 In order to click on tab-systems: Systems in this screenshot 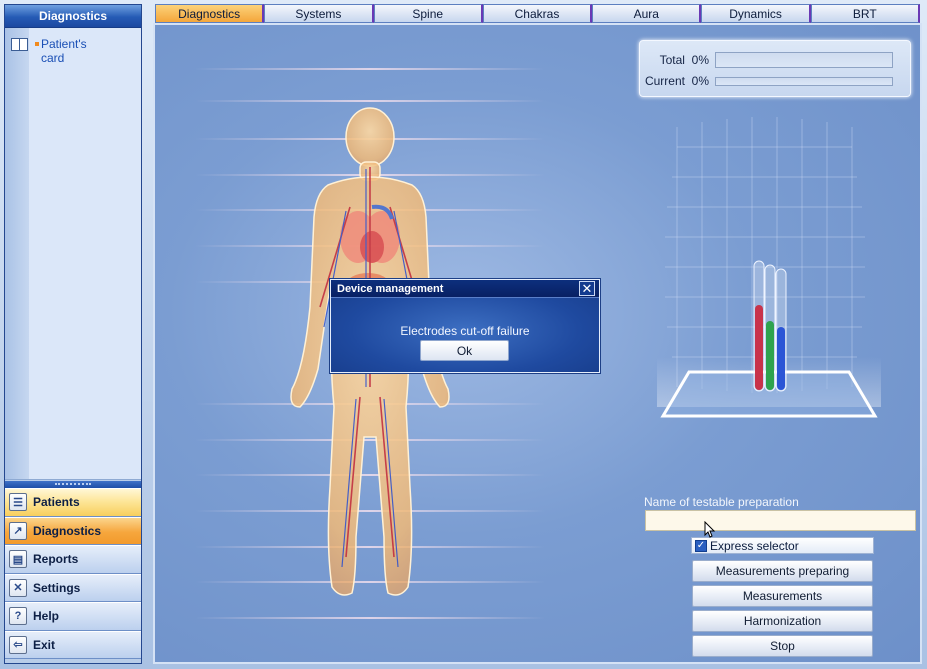, I will do `click(319, 13)`.